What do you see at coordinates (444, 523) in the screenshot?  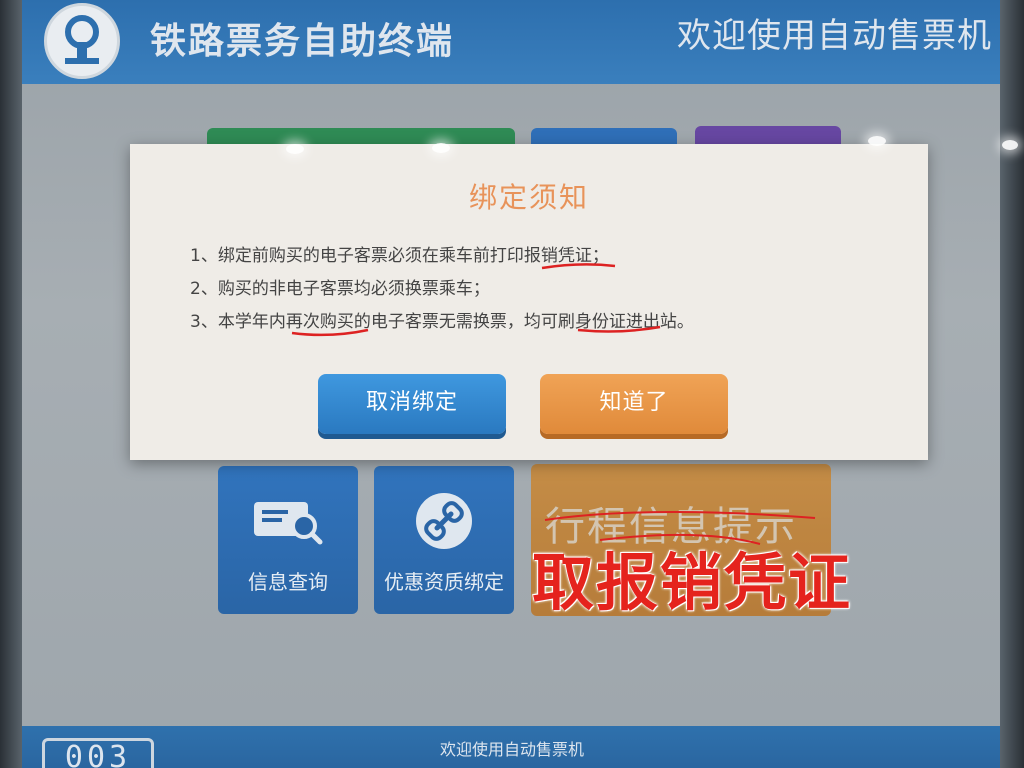 I see `link-icon` at bounding box center [444, 523].